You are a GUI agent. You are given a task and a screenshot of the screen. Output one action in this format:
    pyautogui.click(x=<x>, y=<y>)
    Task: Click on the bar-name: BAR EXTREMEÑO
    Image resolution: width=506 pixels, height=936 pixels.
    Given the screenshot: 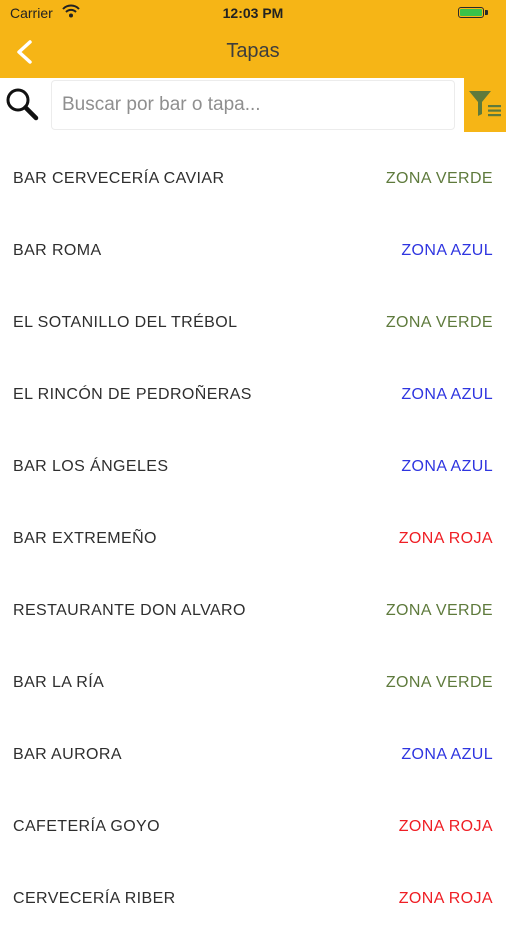 What is the action you would take?
    pyautogui.click(x=85, y=538)
    